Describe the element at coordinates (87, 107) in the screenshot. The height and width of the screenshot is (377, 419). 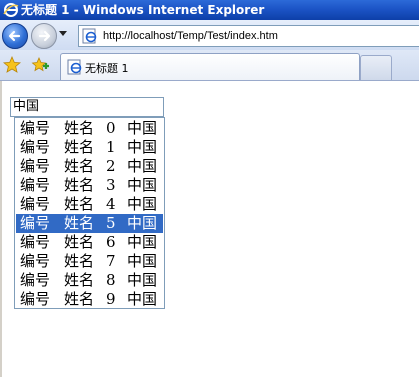
I see `search-input` at that location.